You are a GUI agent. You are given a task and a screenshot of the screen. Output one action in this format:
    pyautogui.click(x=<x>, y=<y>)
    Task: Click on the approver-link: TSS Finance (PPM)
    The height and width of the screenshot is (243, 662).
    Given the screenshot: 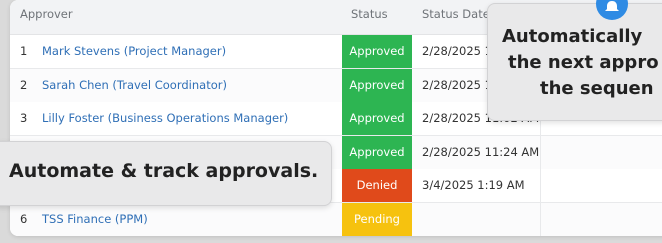 What is the action you would take?
    pyautogui.click(x=95, y=219)
    